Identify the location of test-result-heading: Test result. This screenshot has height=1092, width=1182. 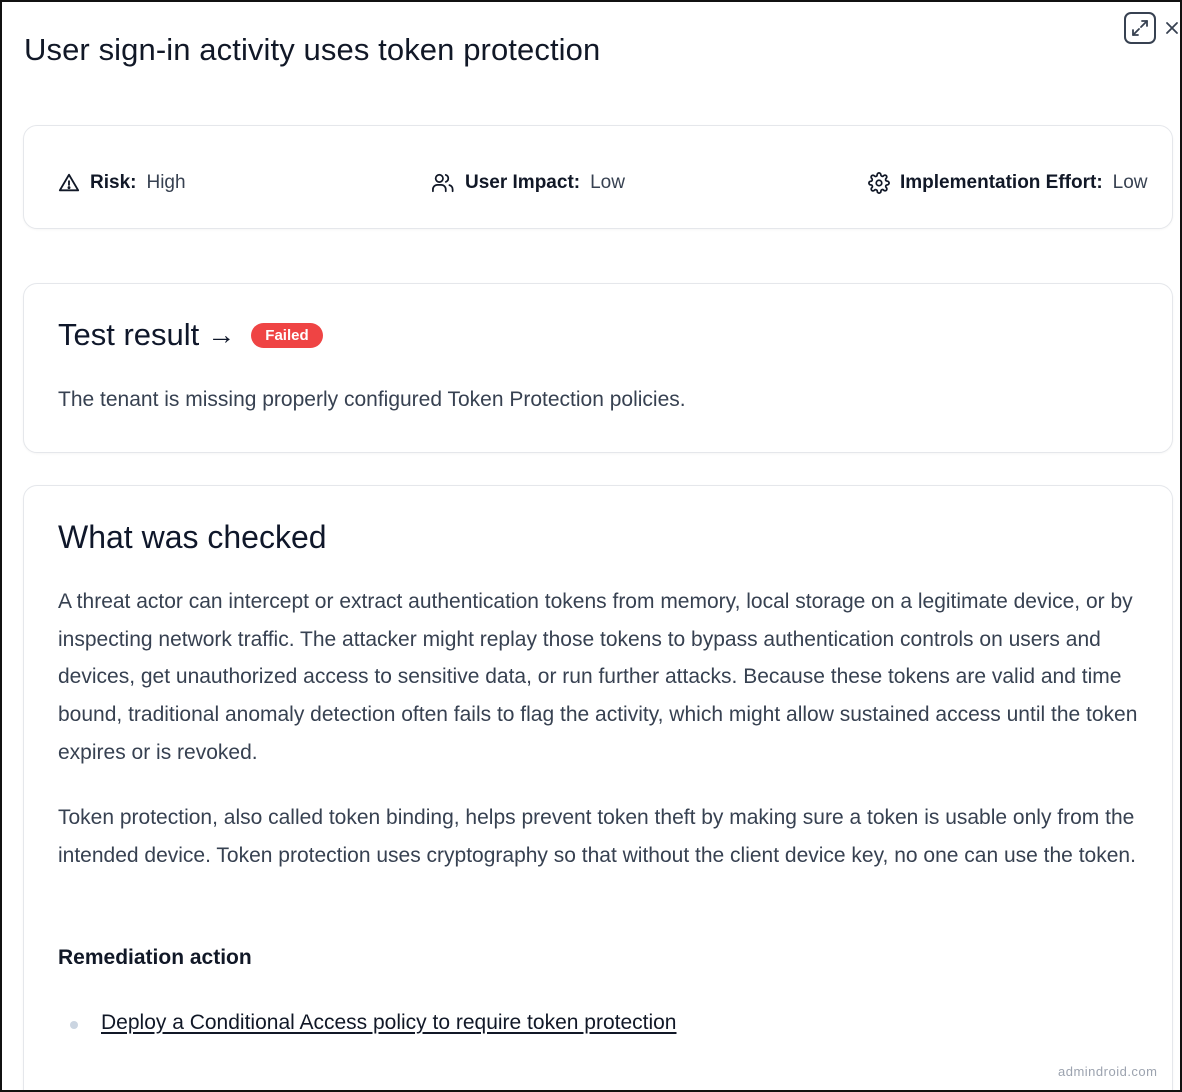
(129, 334).